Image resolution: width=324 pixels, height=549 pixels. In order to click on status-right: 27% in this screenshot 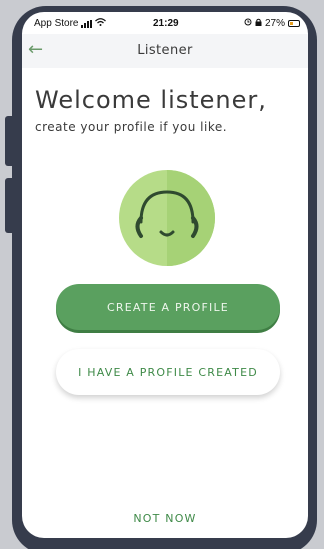, I will do `click(272, 23)`.